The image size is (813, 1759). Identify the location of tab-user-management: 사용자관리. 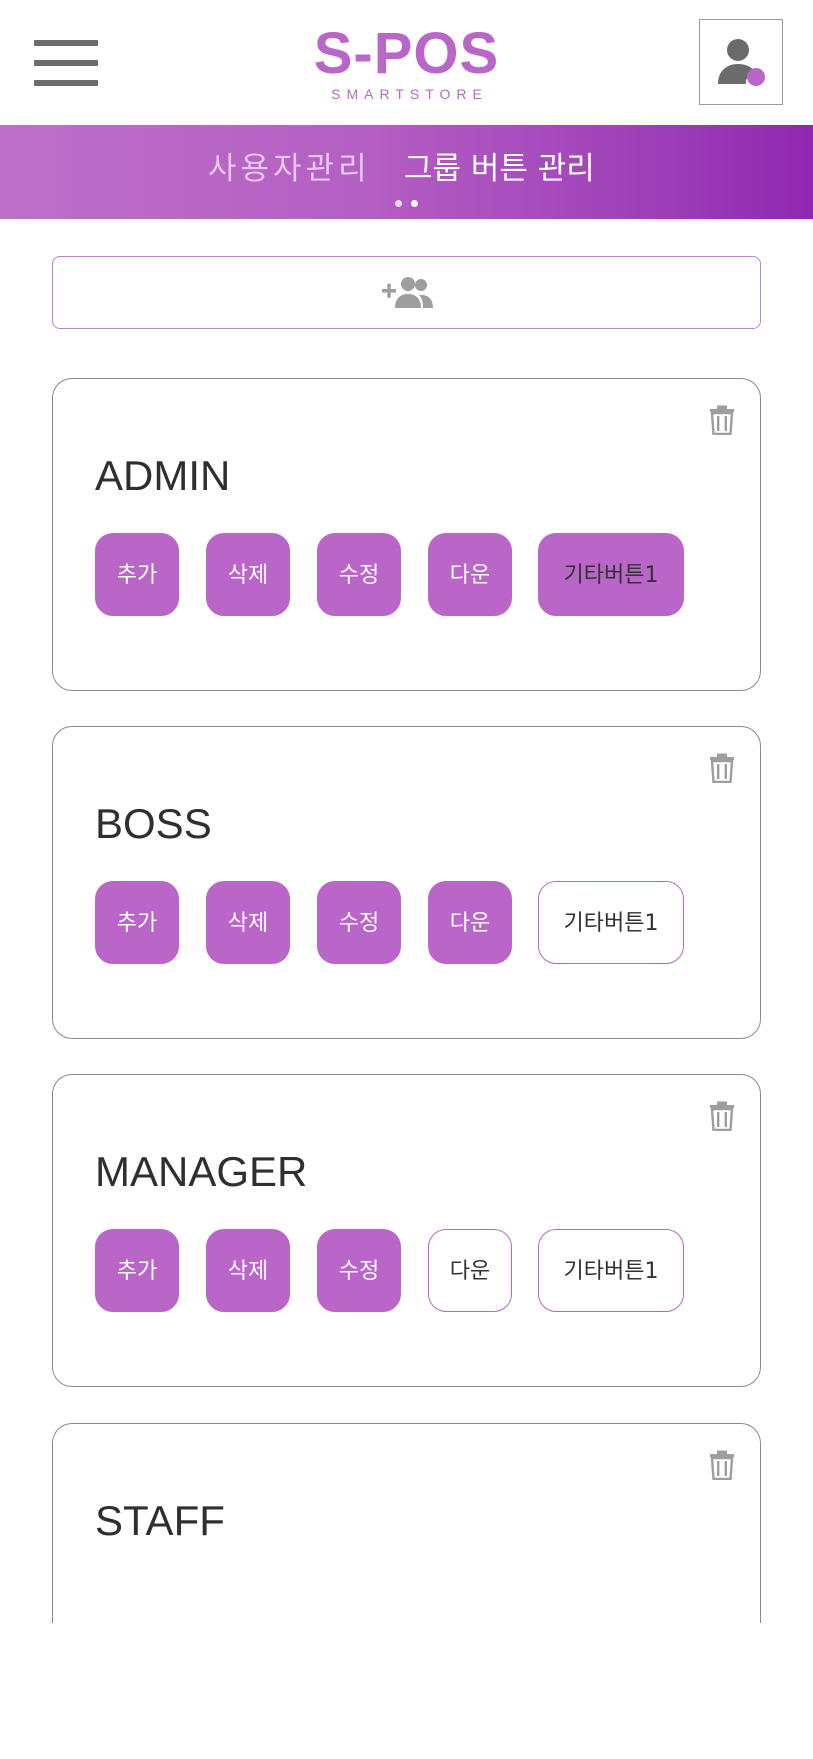
(289, 169).